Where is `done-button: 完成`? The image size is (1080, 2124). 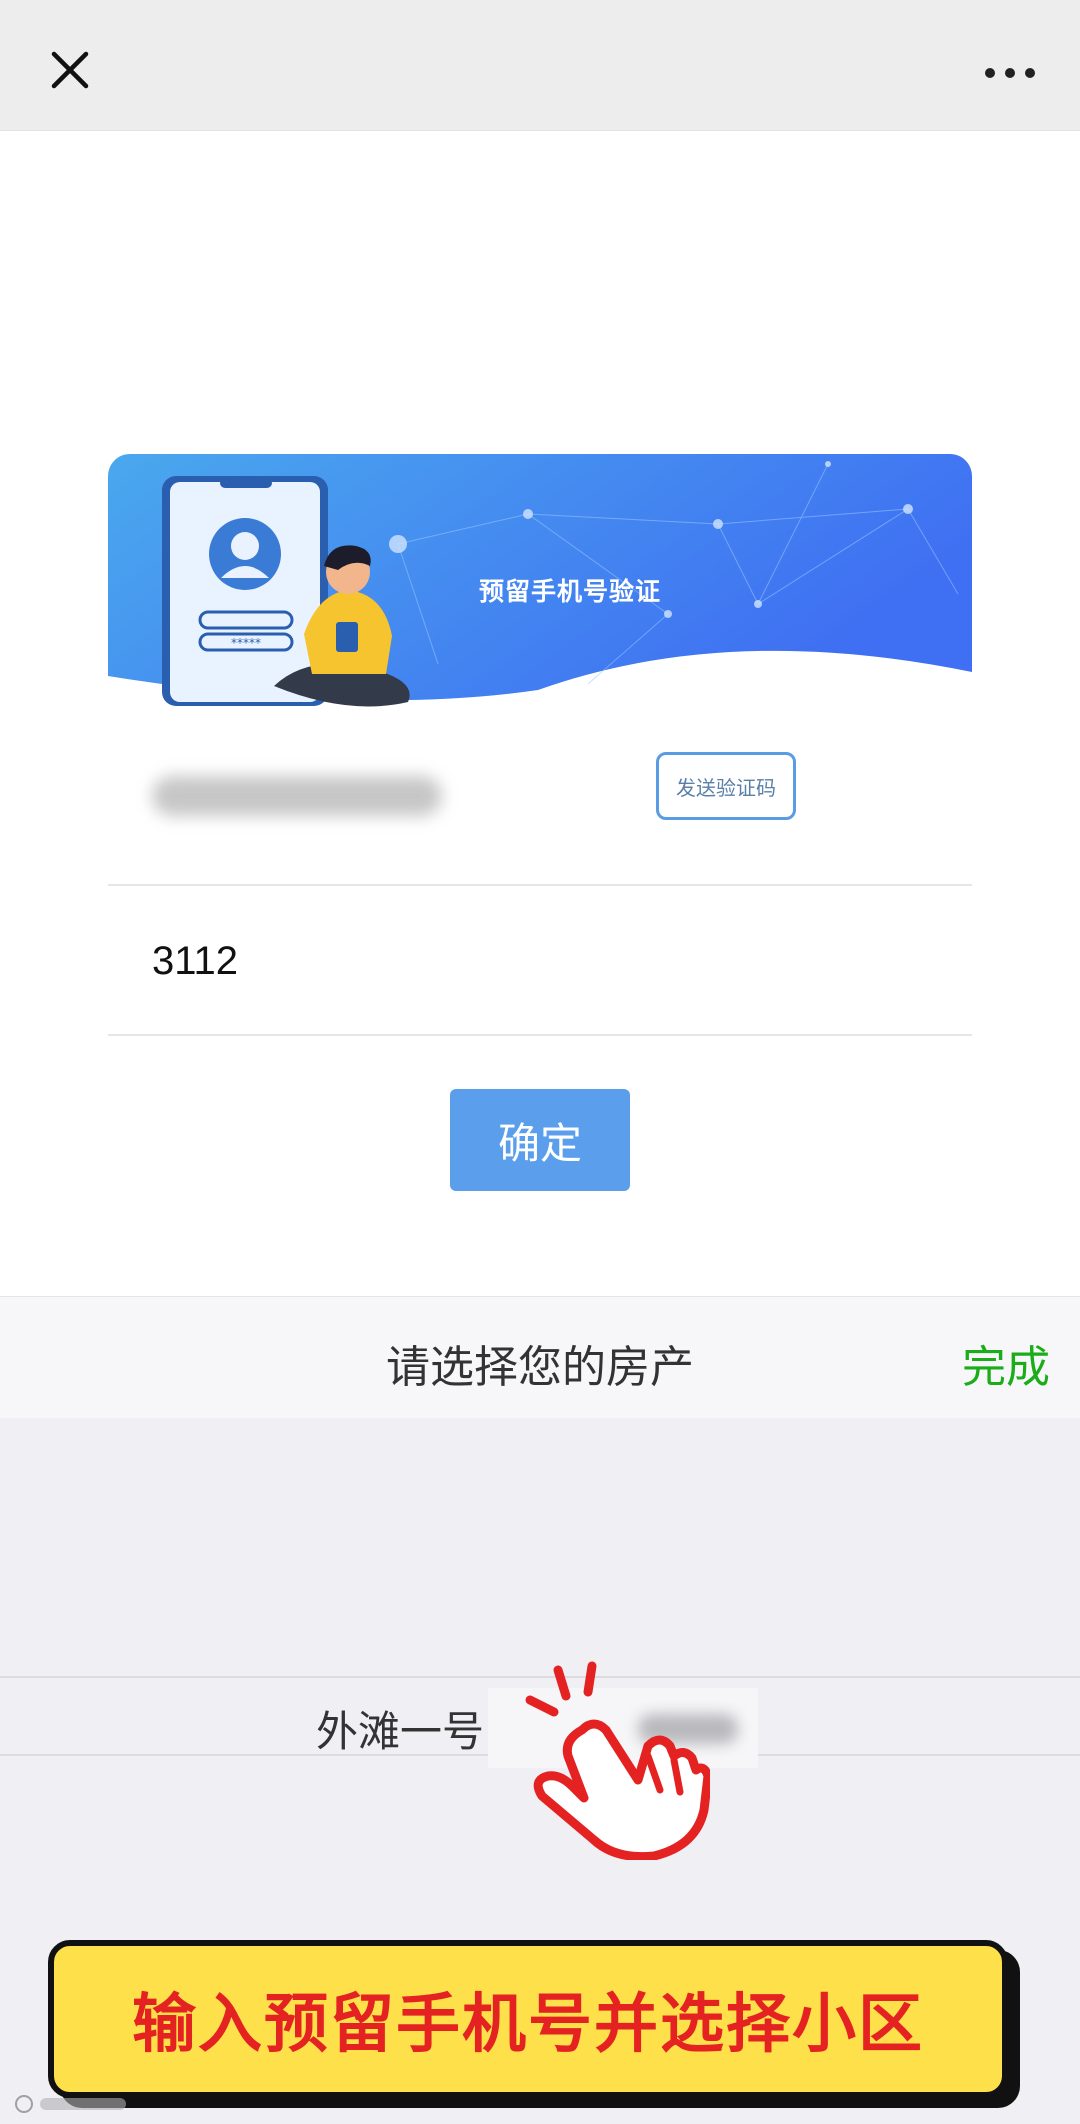 done-button: 完成 is located at coordinates (1006, 1363).